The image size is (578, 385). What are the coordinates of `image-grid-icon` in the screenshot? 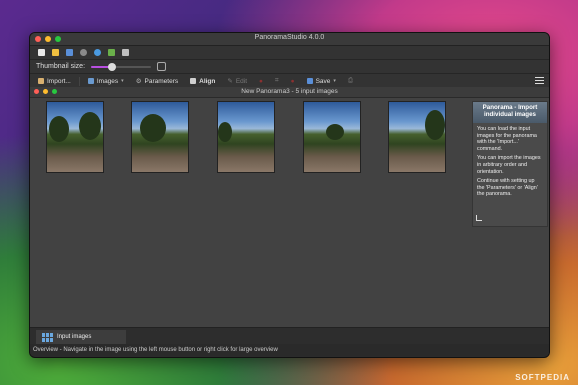 It's located at (47, 337).